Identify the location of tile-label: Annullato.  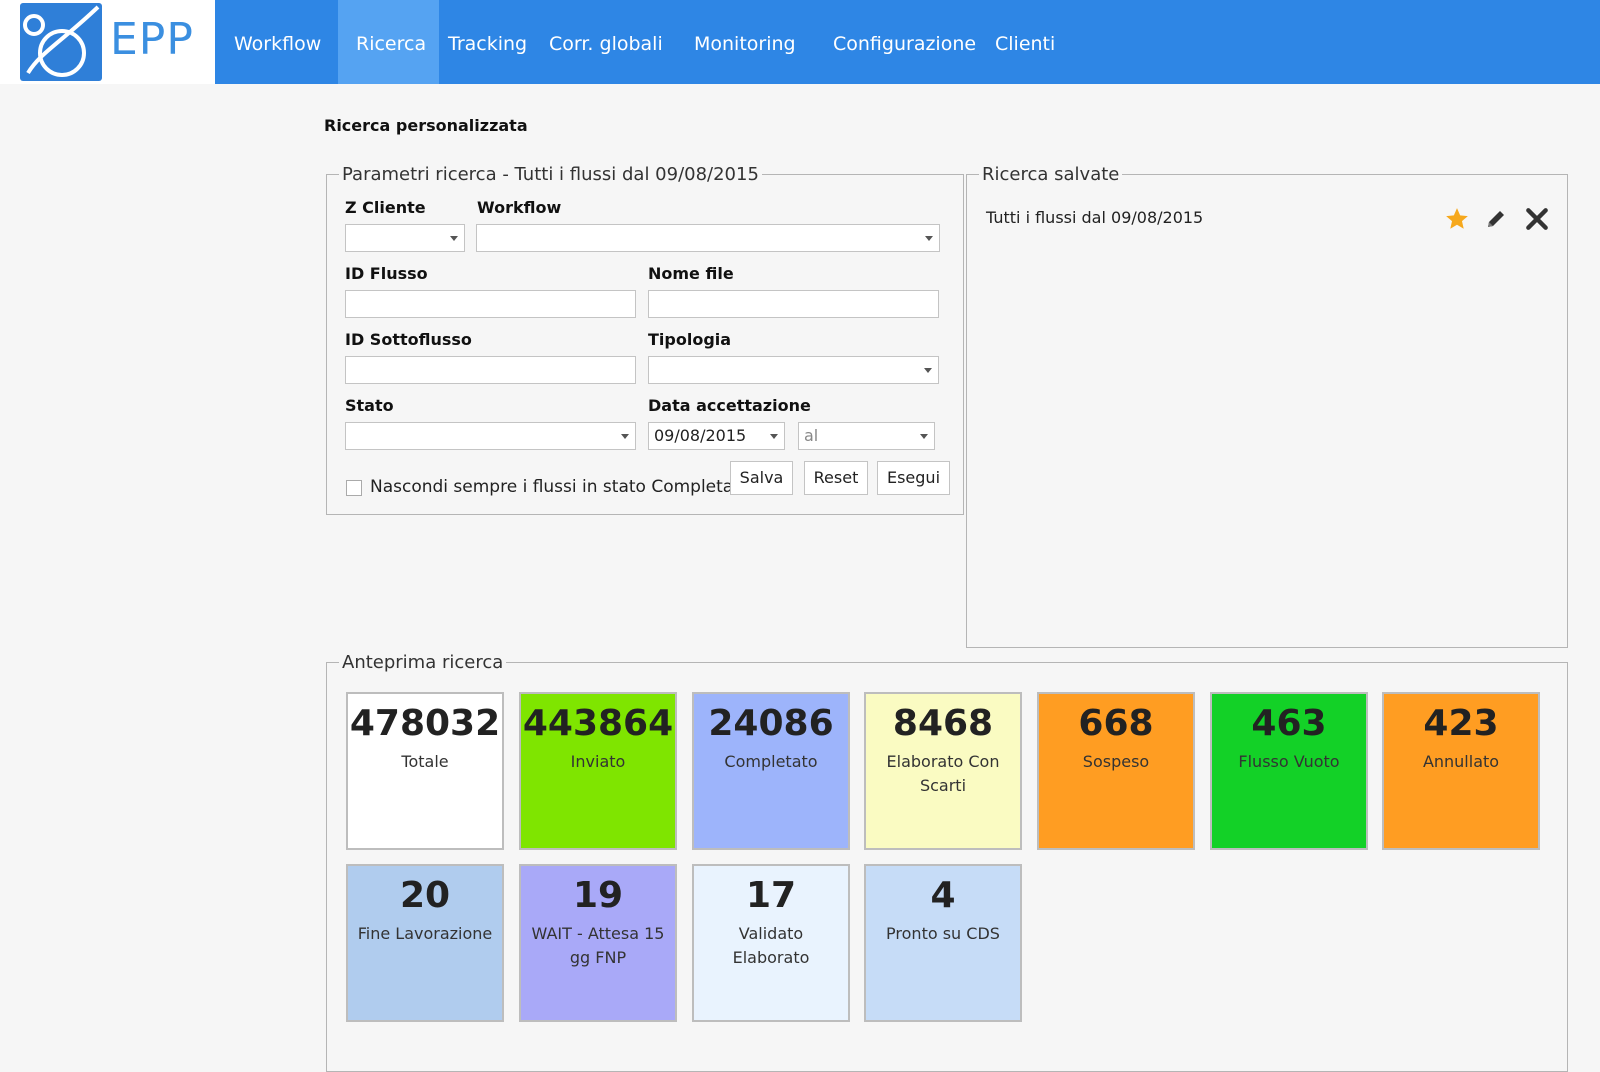
(1461, 761).